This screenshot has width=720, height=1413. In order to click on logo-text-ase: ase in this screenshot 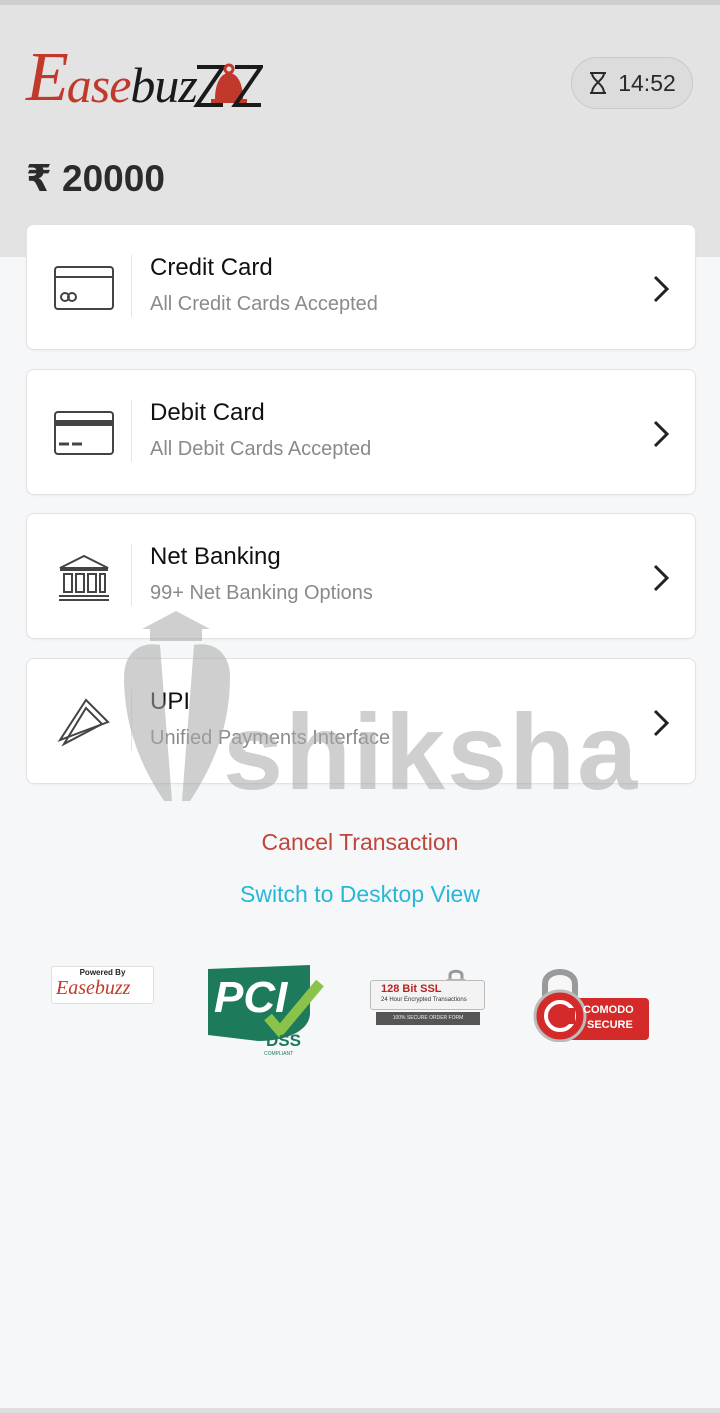, I will do `click(99, 85)`.